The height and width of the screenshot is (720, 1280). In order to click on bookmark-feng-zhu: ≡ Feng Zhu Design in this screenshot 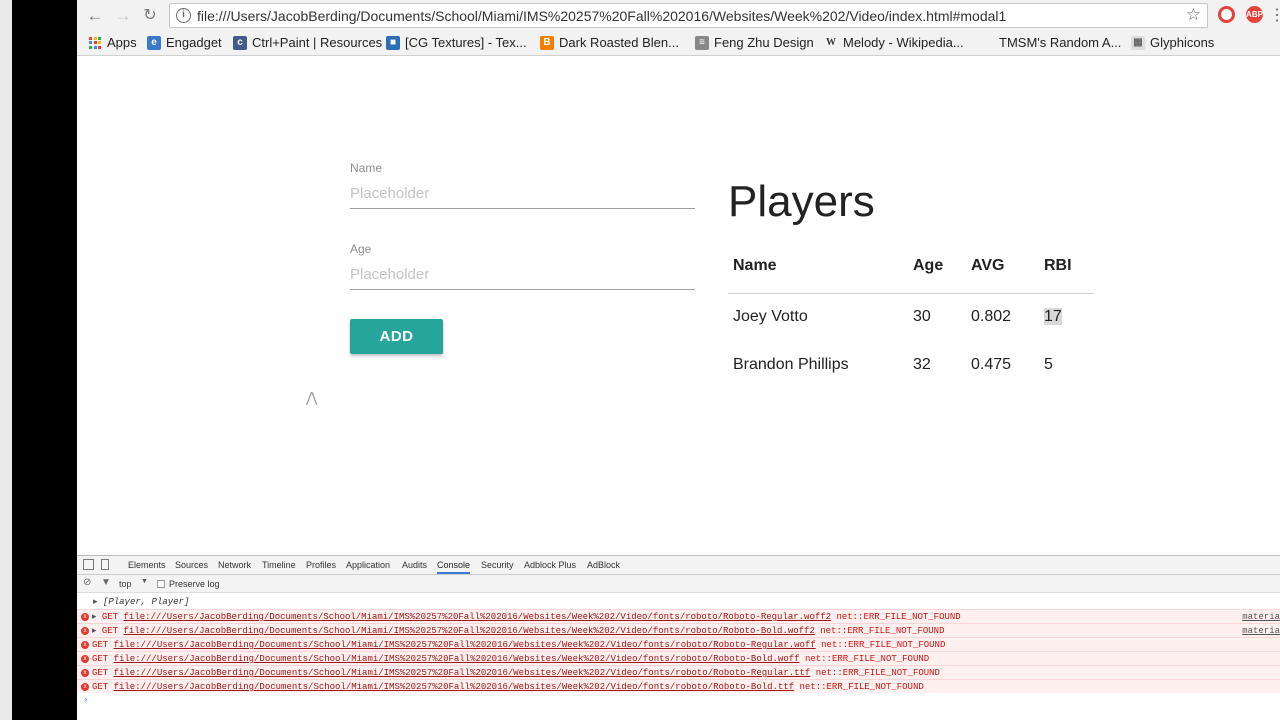, I will do `click(754, 42)`.